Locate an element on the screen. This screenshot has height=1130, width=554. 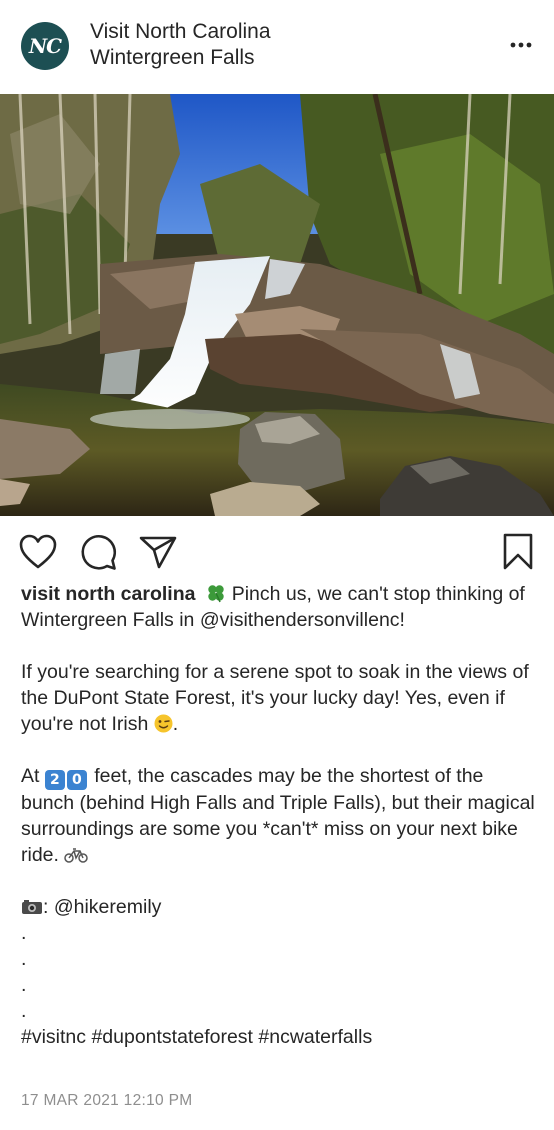
ellipsis-icon is located at coordinates (521, 45).